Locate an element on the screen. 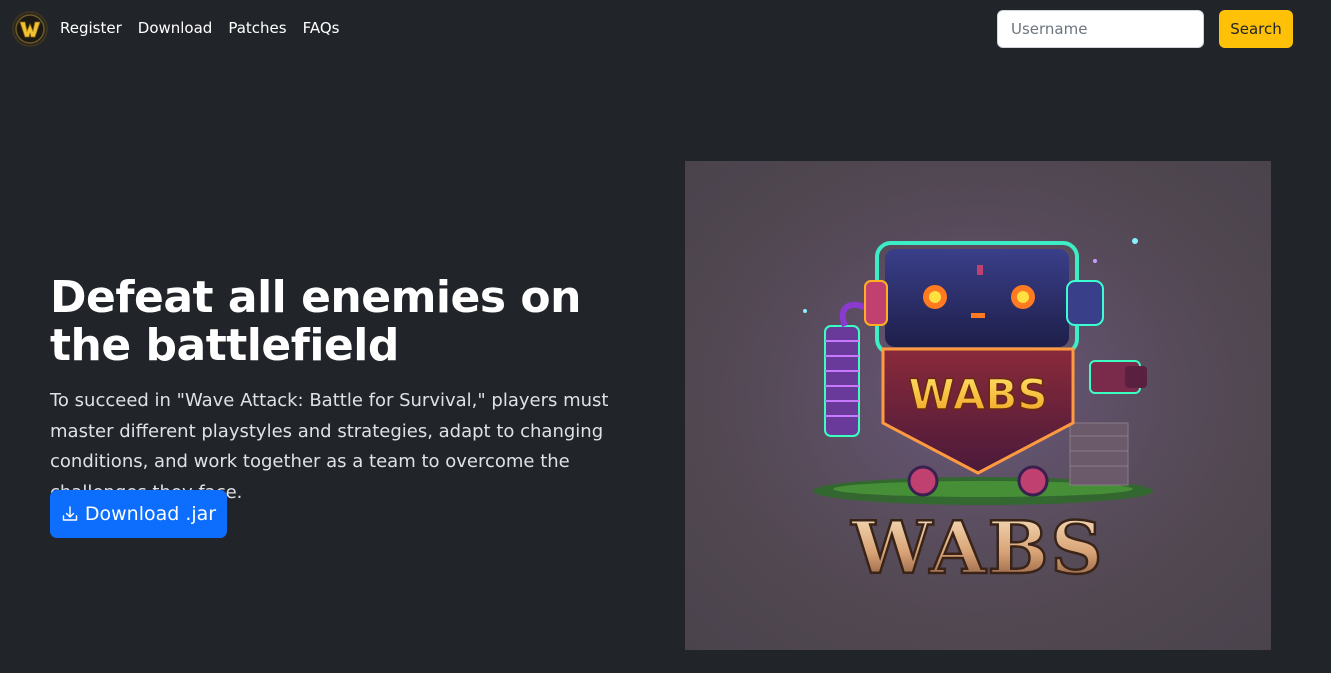 This screenshot has width=1331, height=673. download-jar-button: Download .jar is located at coordinates (138, 514).